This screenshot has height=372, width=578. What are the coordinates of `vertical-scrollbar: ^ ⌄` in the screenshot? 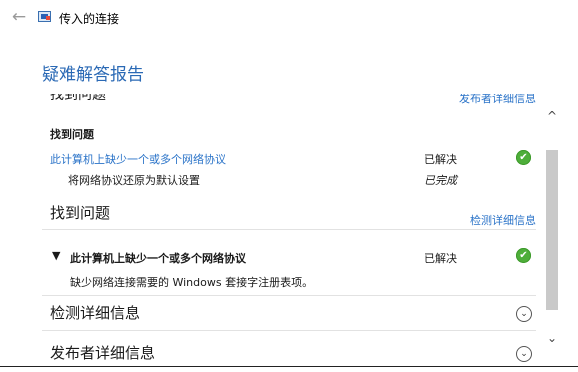 It's located at (552, 227).